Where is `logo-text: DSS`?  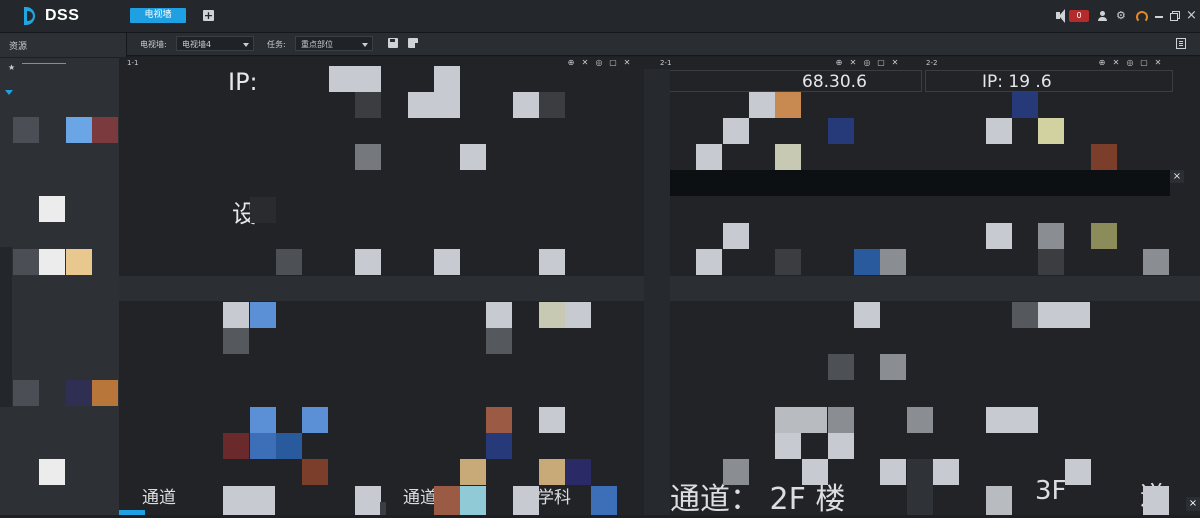
logo-text: DSS is located at coordinates (62, 15).